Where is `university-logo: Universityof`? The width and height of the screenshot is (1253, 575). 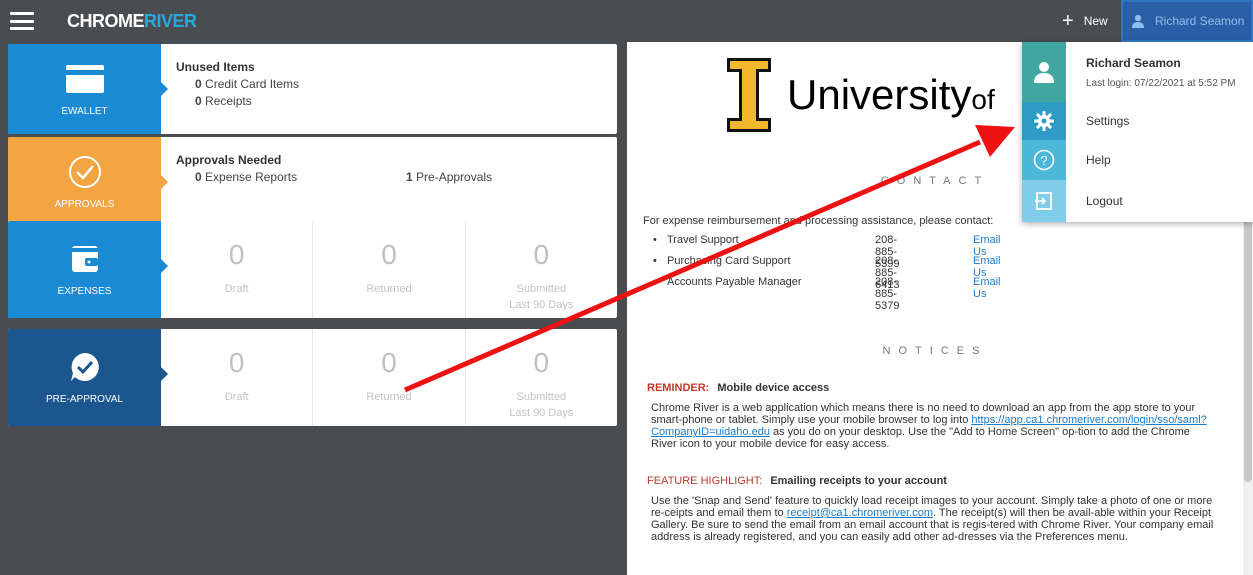 university-logo: Universityof is located at coordinates (861, 95).